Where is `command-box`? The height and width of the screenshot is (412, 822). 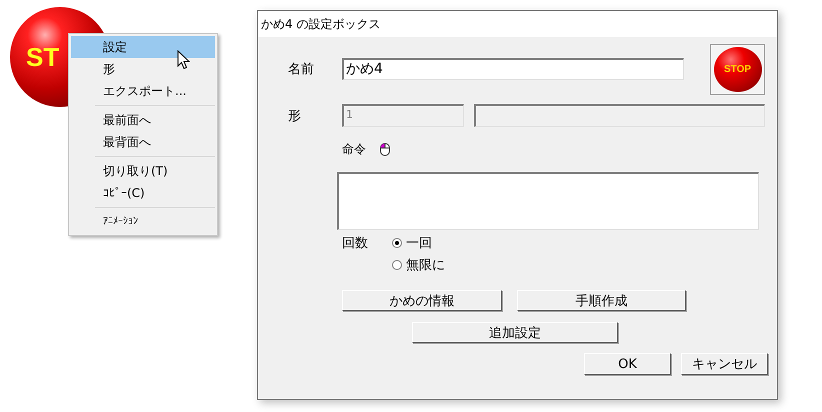
command-box is located at coordinates (548, 201).